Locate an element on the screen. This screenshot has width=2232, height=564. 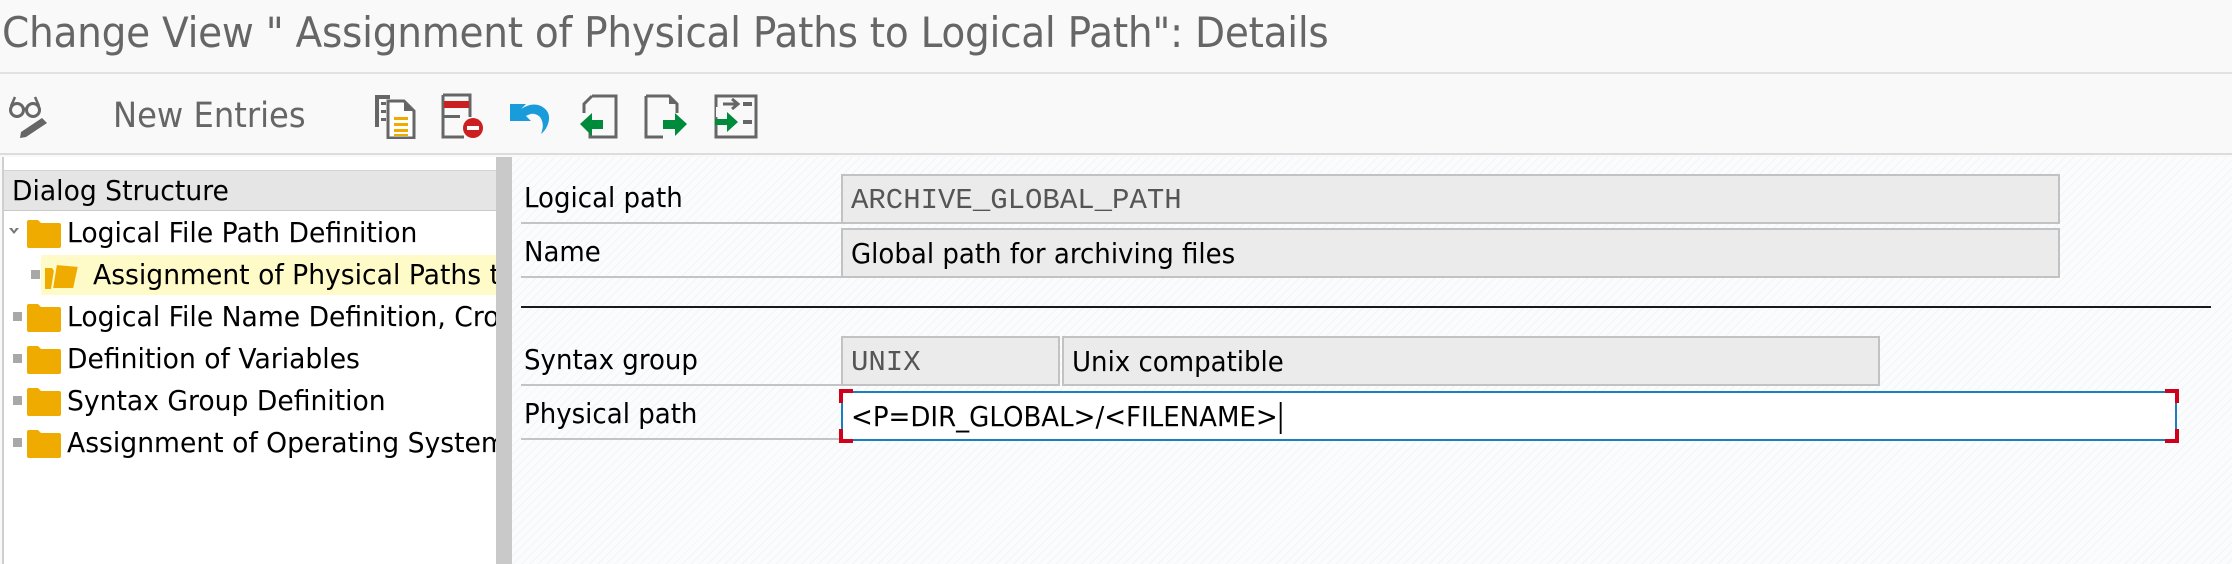
select-block-icon is located at coordinates (736, 116).